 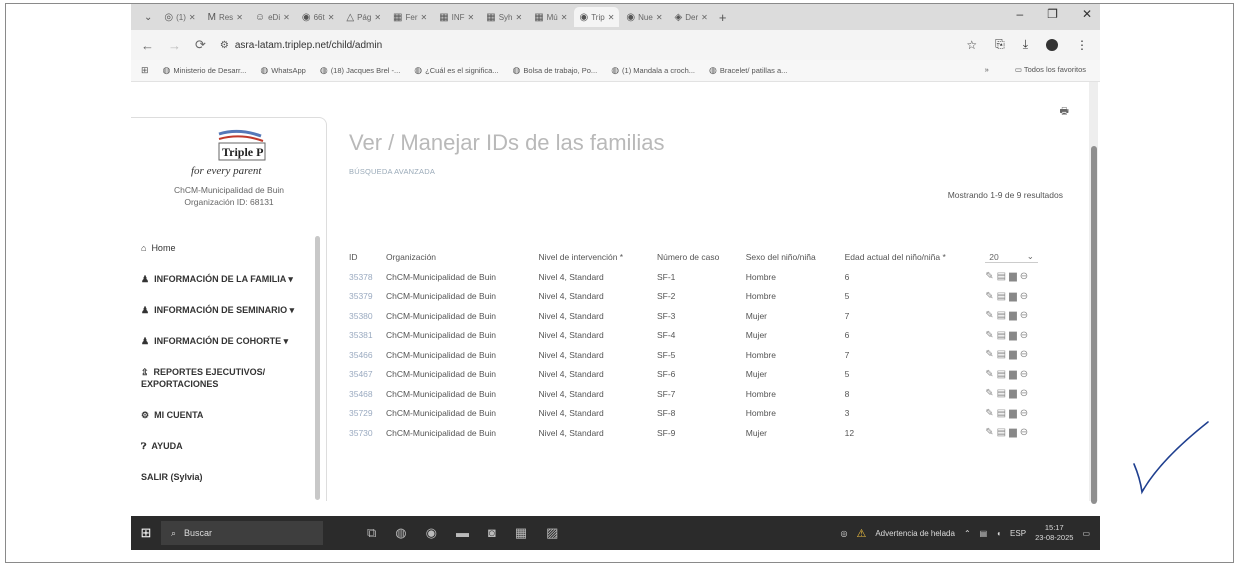 What do you see at coordinates (462, 533) in the screenshot?
I see `folder-icon: ▬` at bounding box center [462, 533].